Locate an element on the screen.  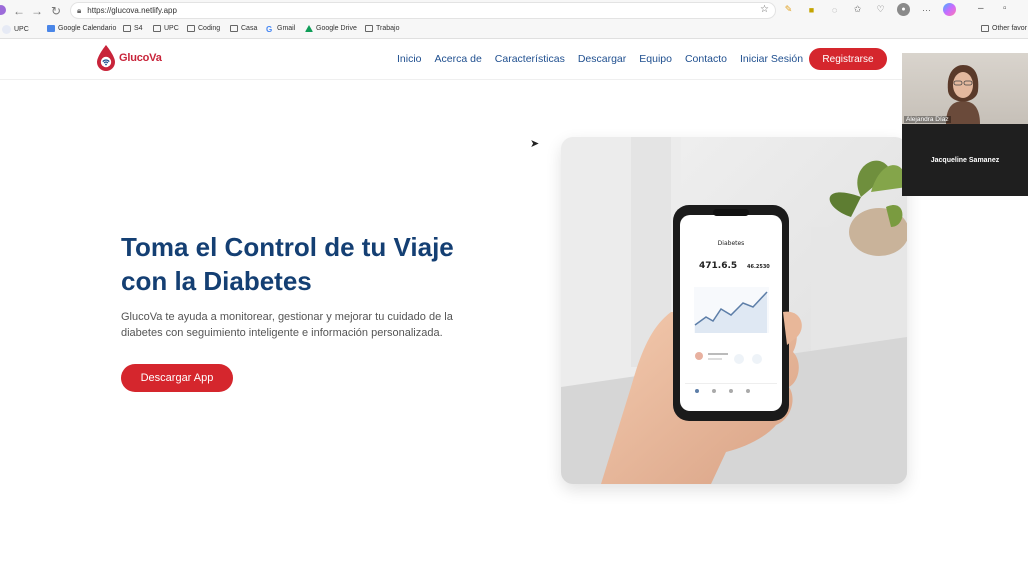
phone-screen-title: Diabetes is located at coordinates (731, 243).